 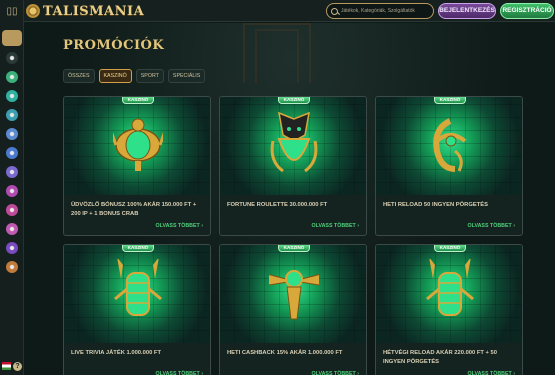 I want to click on logo-text: TALISMANIA, so click(x=94, y=11).